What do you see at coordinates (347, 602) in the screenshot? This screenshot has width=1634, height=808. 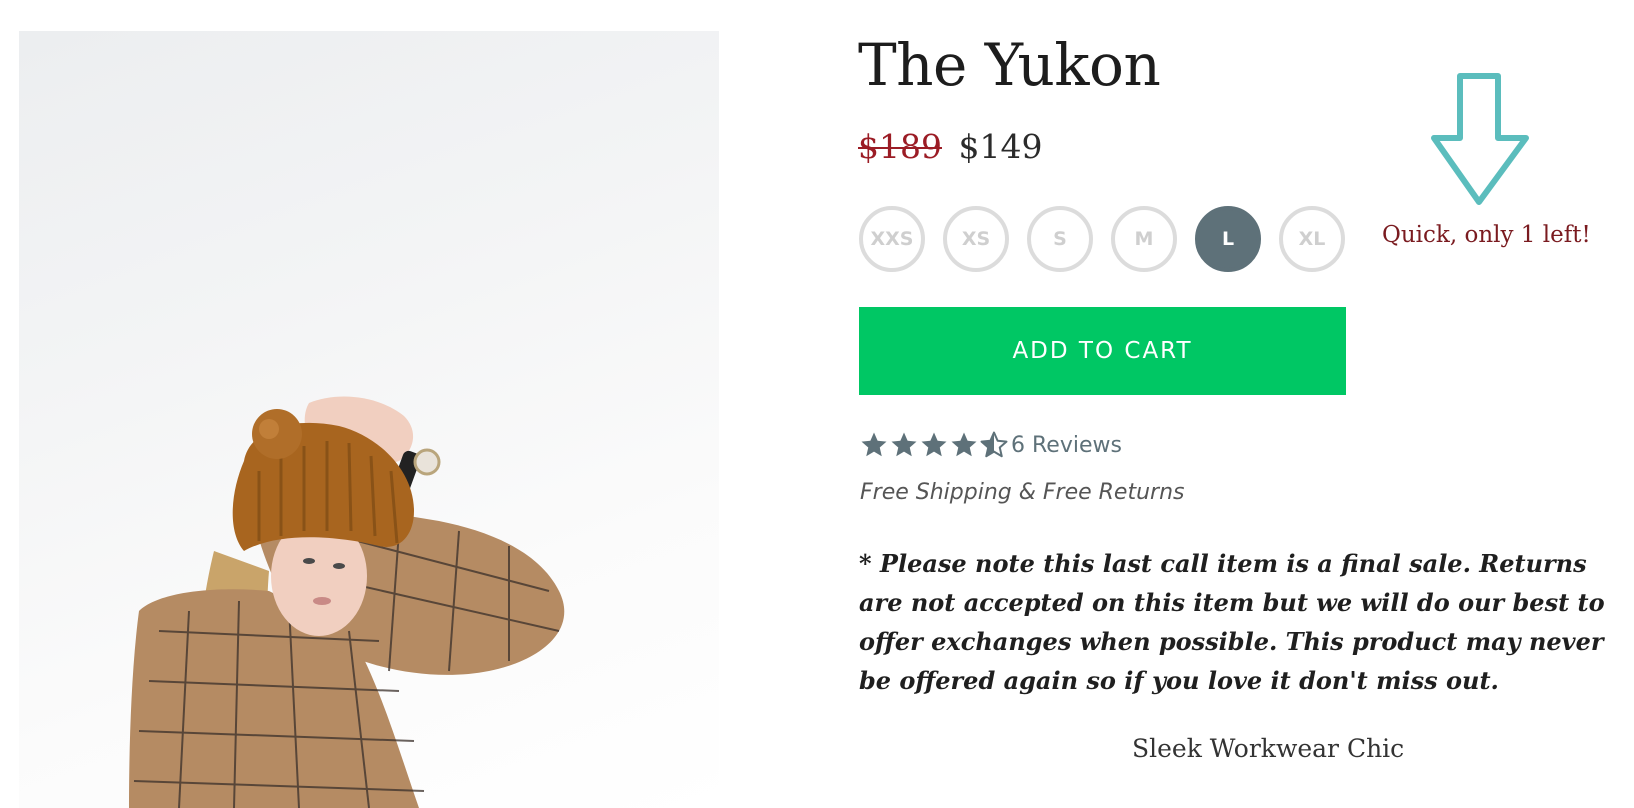 I see `product-photo-illustration` at bounding box center [347, 602].